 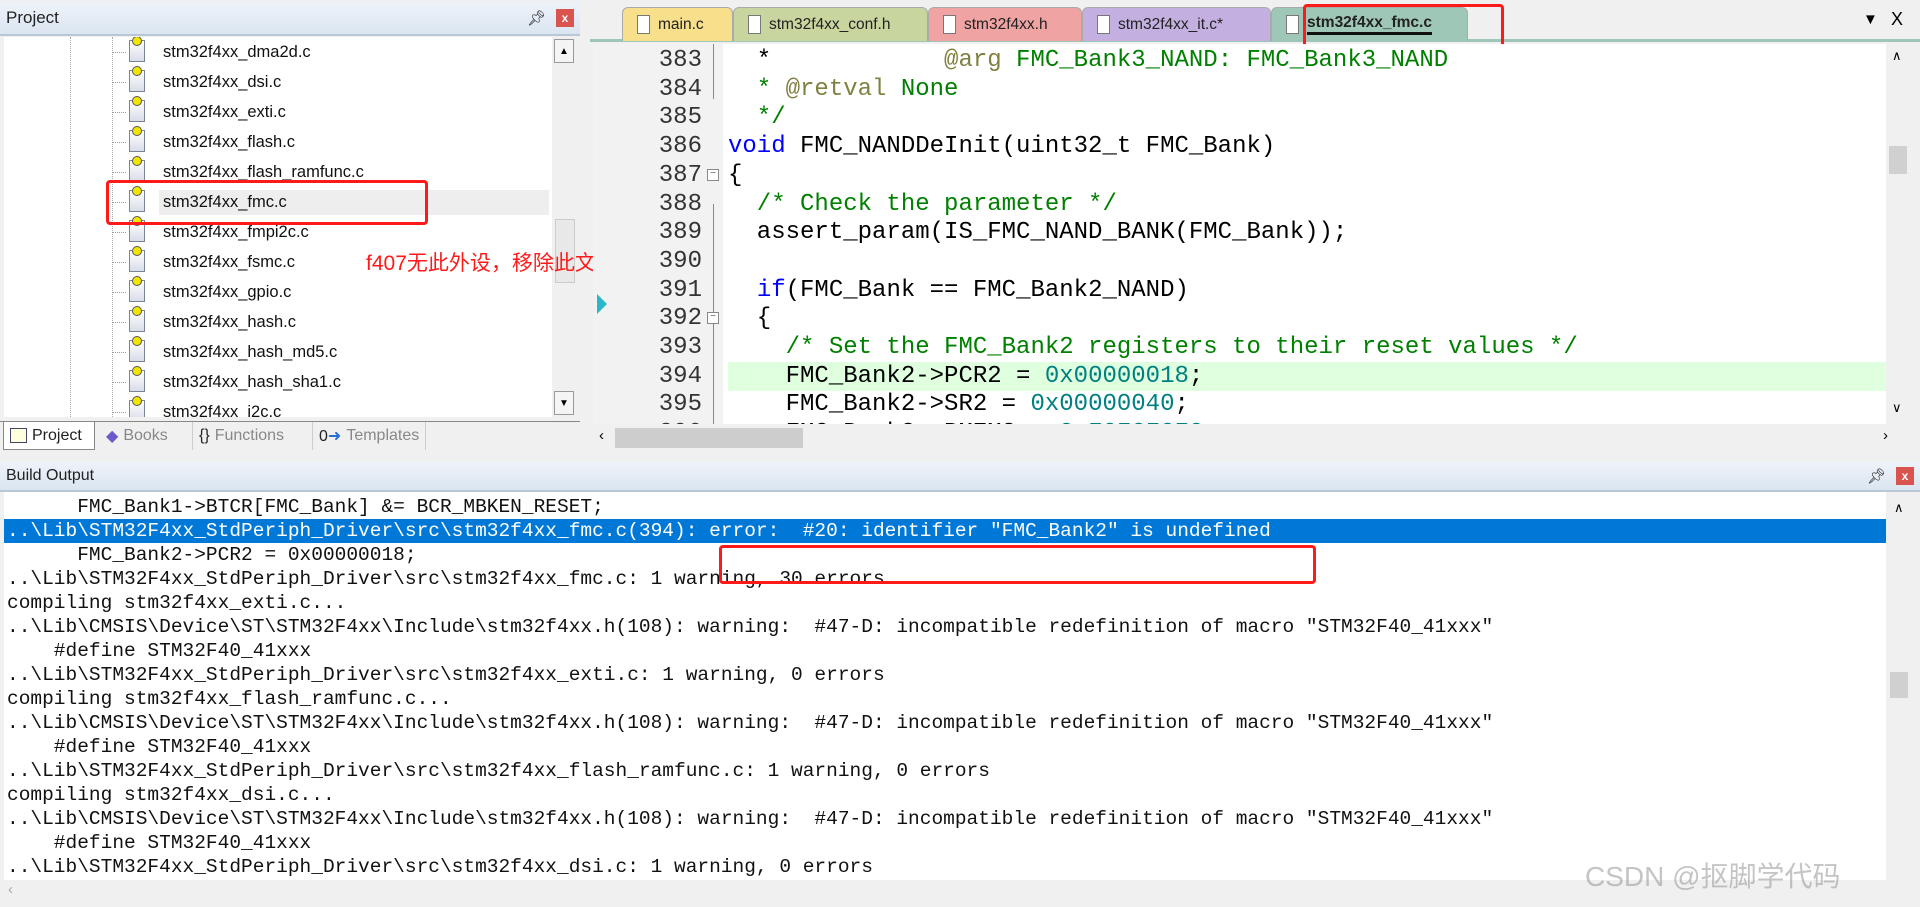 What do you see at coordinates (1239, 376) in the screenshot?
I see `code-line: 394 FMC_Bank2->PCR2 = 0x00000018;` at bounding box center [1239, 376].